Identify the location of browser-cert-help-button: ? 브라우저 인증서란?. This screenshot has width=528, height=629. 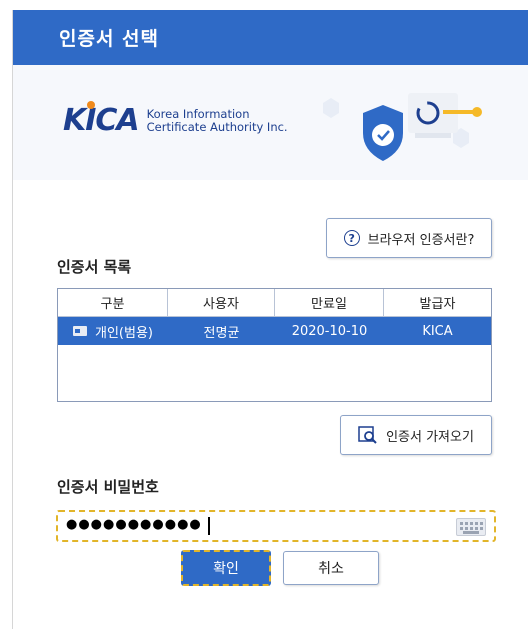
(409, 238).